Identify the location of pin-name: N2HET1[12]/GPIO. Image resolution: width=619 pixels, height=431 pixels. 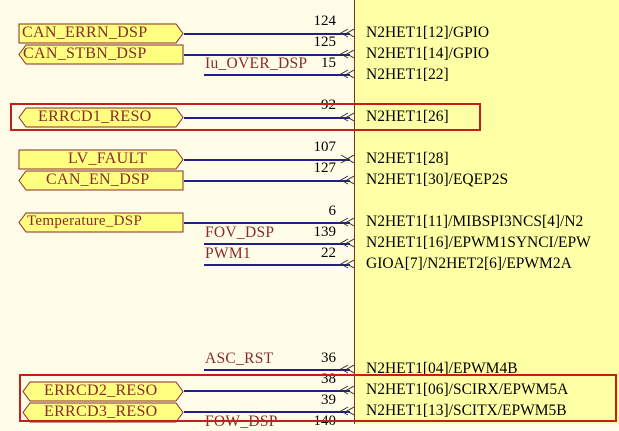
(428, 32).